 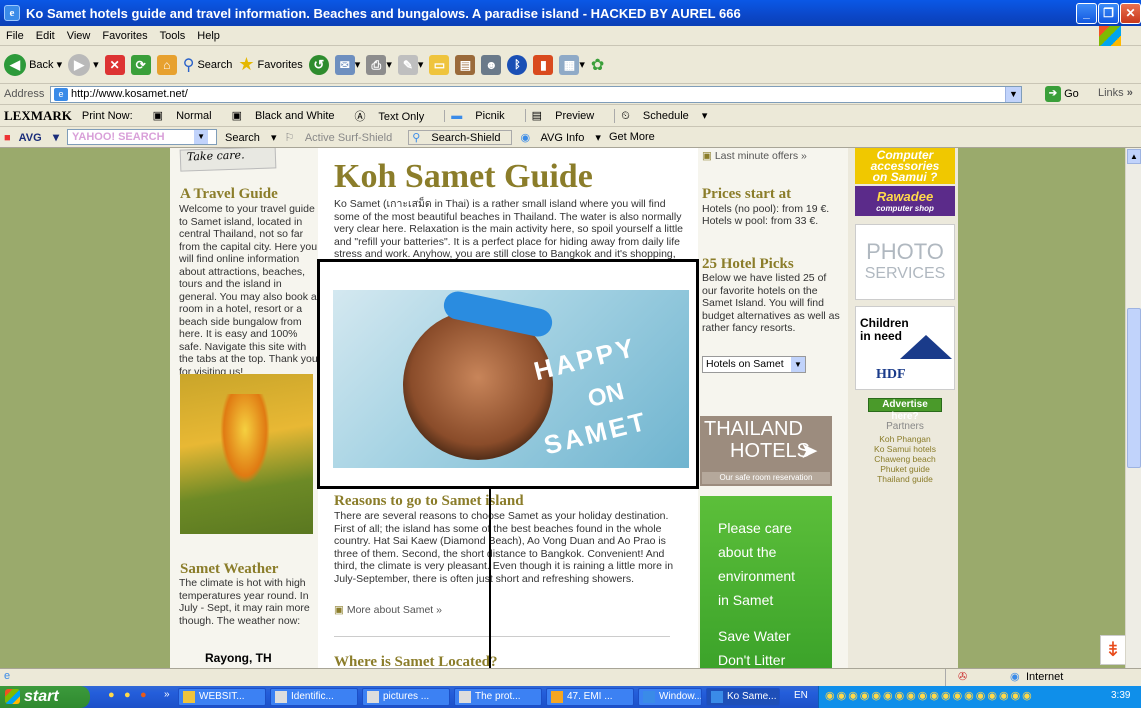 I want to click on back-button: ◀ Back ▾, so click(x=33, y=64).